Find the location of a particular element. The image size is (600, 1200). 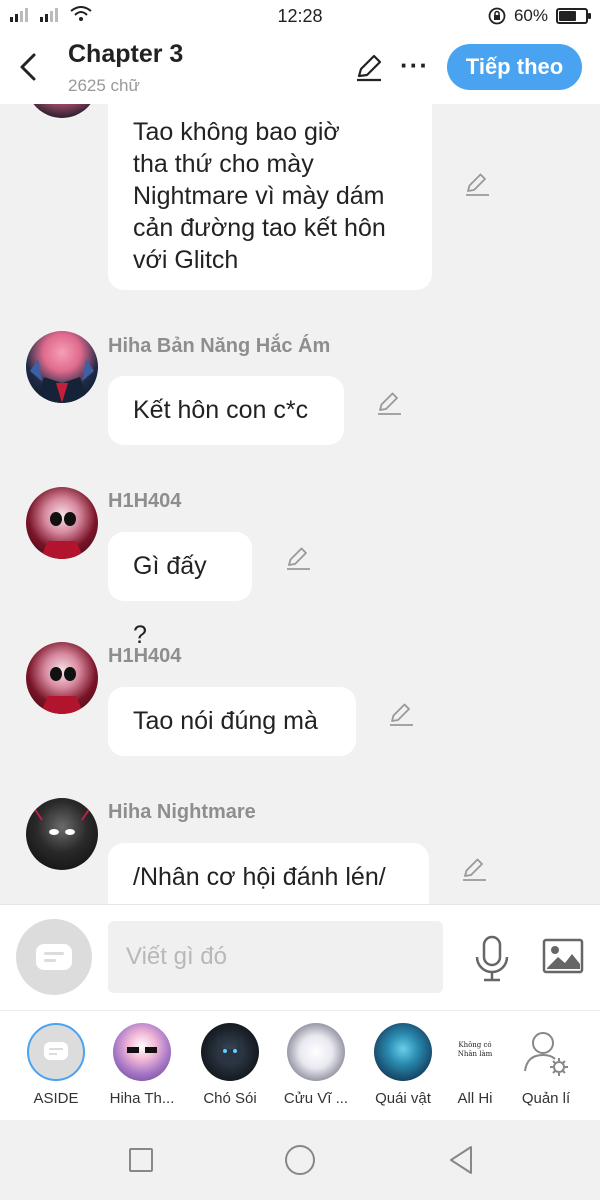

message-bubble: Kết hôn con c*c is located at coordinates (226, 410).